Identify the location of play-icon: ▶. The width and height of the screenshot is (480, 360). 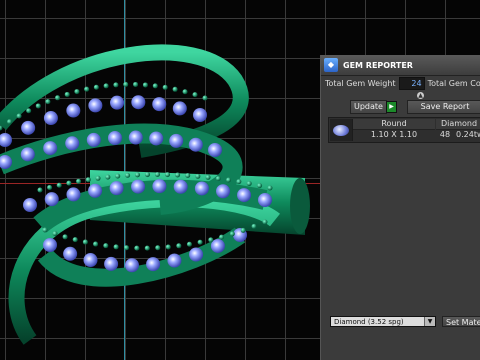
(391, 107).